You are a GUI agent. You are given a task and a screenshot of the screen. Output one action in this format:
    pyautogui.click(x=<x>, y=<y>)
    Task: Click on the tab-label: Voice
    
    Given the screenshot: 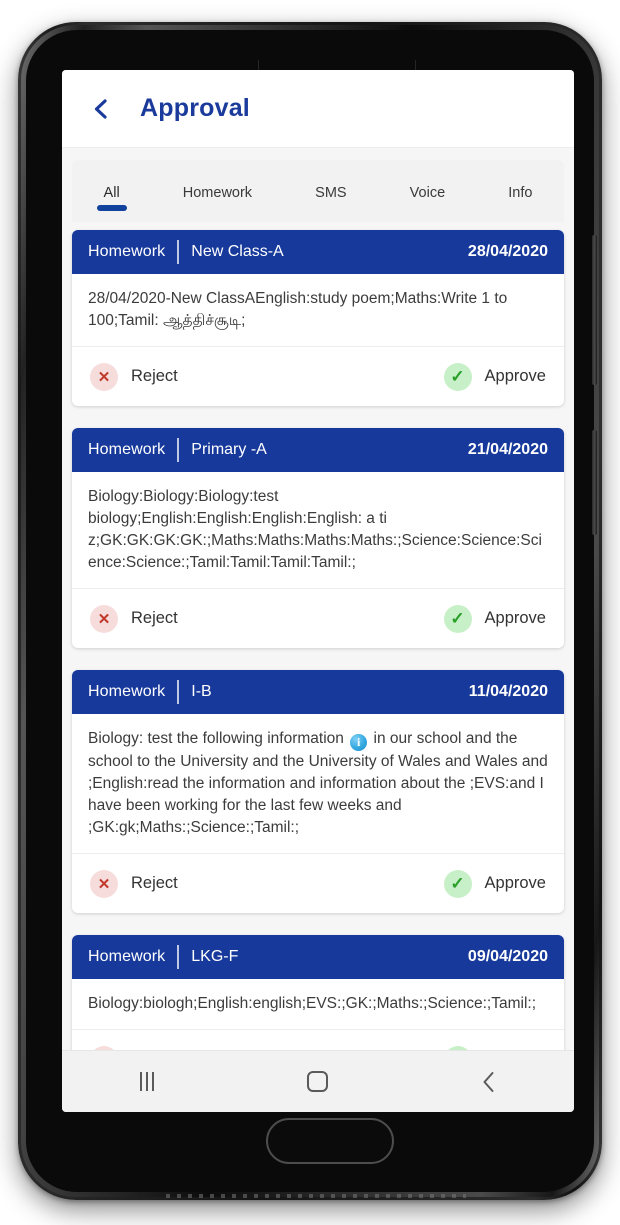 What is the action you would take?
    pyautogui.click(x=427, y=192)
    